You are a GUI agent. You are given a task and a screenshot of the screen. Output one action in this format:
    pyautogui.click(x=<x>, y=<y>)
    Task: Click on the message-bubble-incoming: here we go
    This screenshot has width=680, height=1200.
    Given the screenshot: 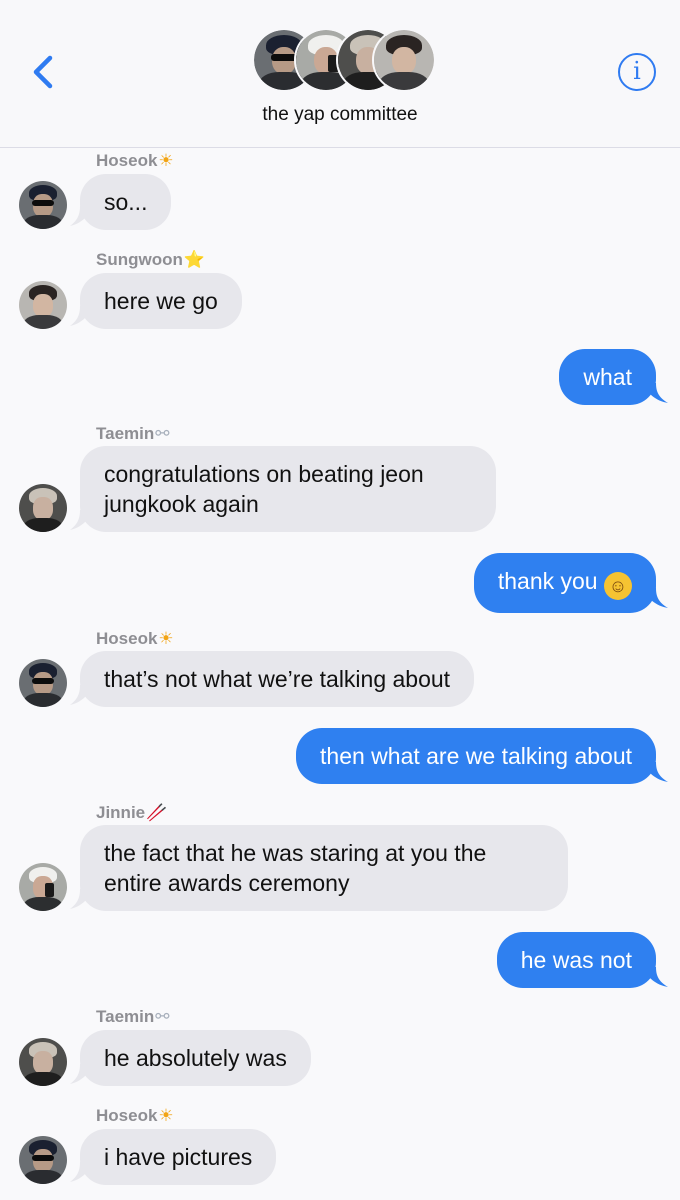 What is the action you would take?
    pyautogui.click(x=161, y=301)
    